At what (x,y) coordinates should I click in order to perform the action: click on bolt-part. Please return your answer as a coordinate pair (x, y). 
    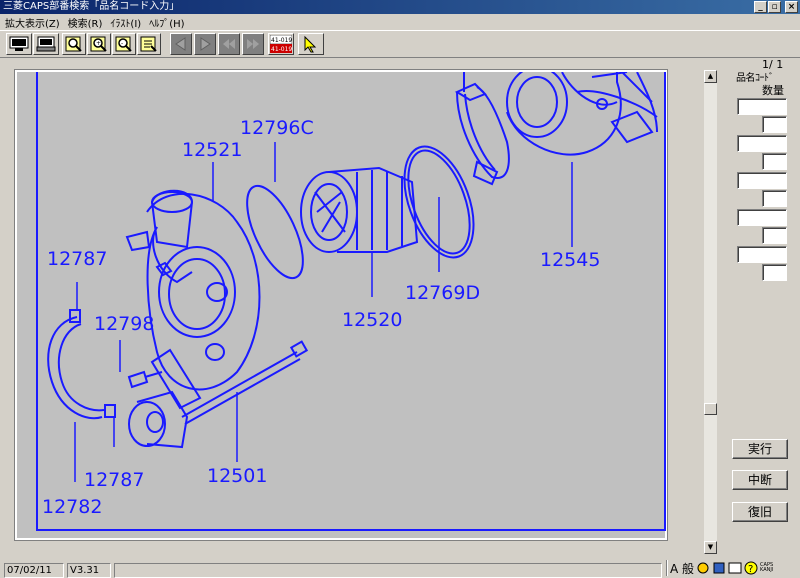
    Looking at the image, I should click on (145, 379).